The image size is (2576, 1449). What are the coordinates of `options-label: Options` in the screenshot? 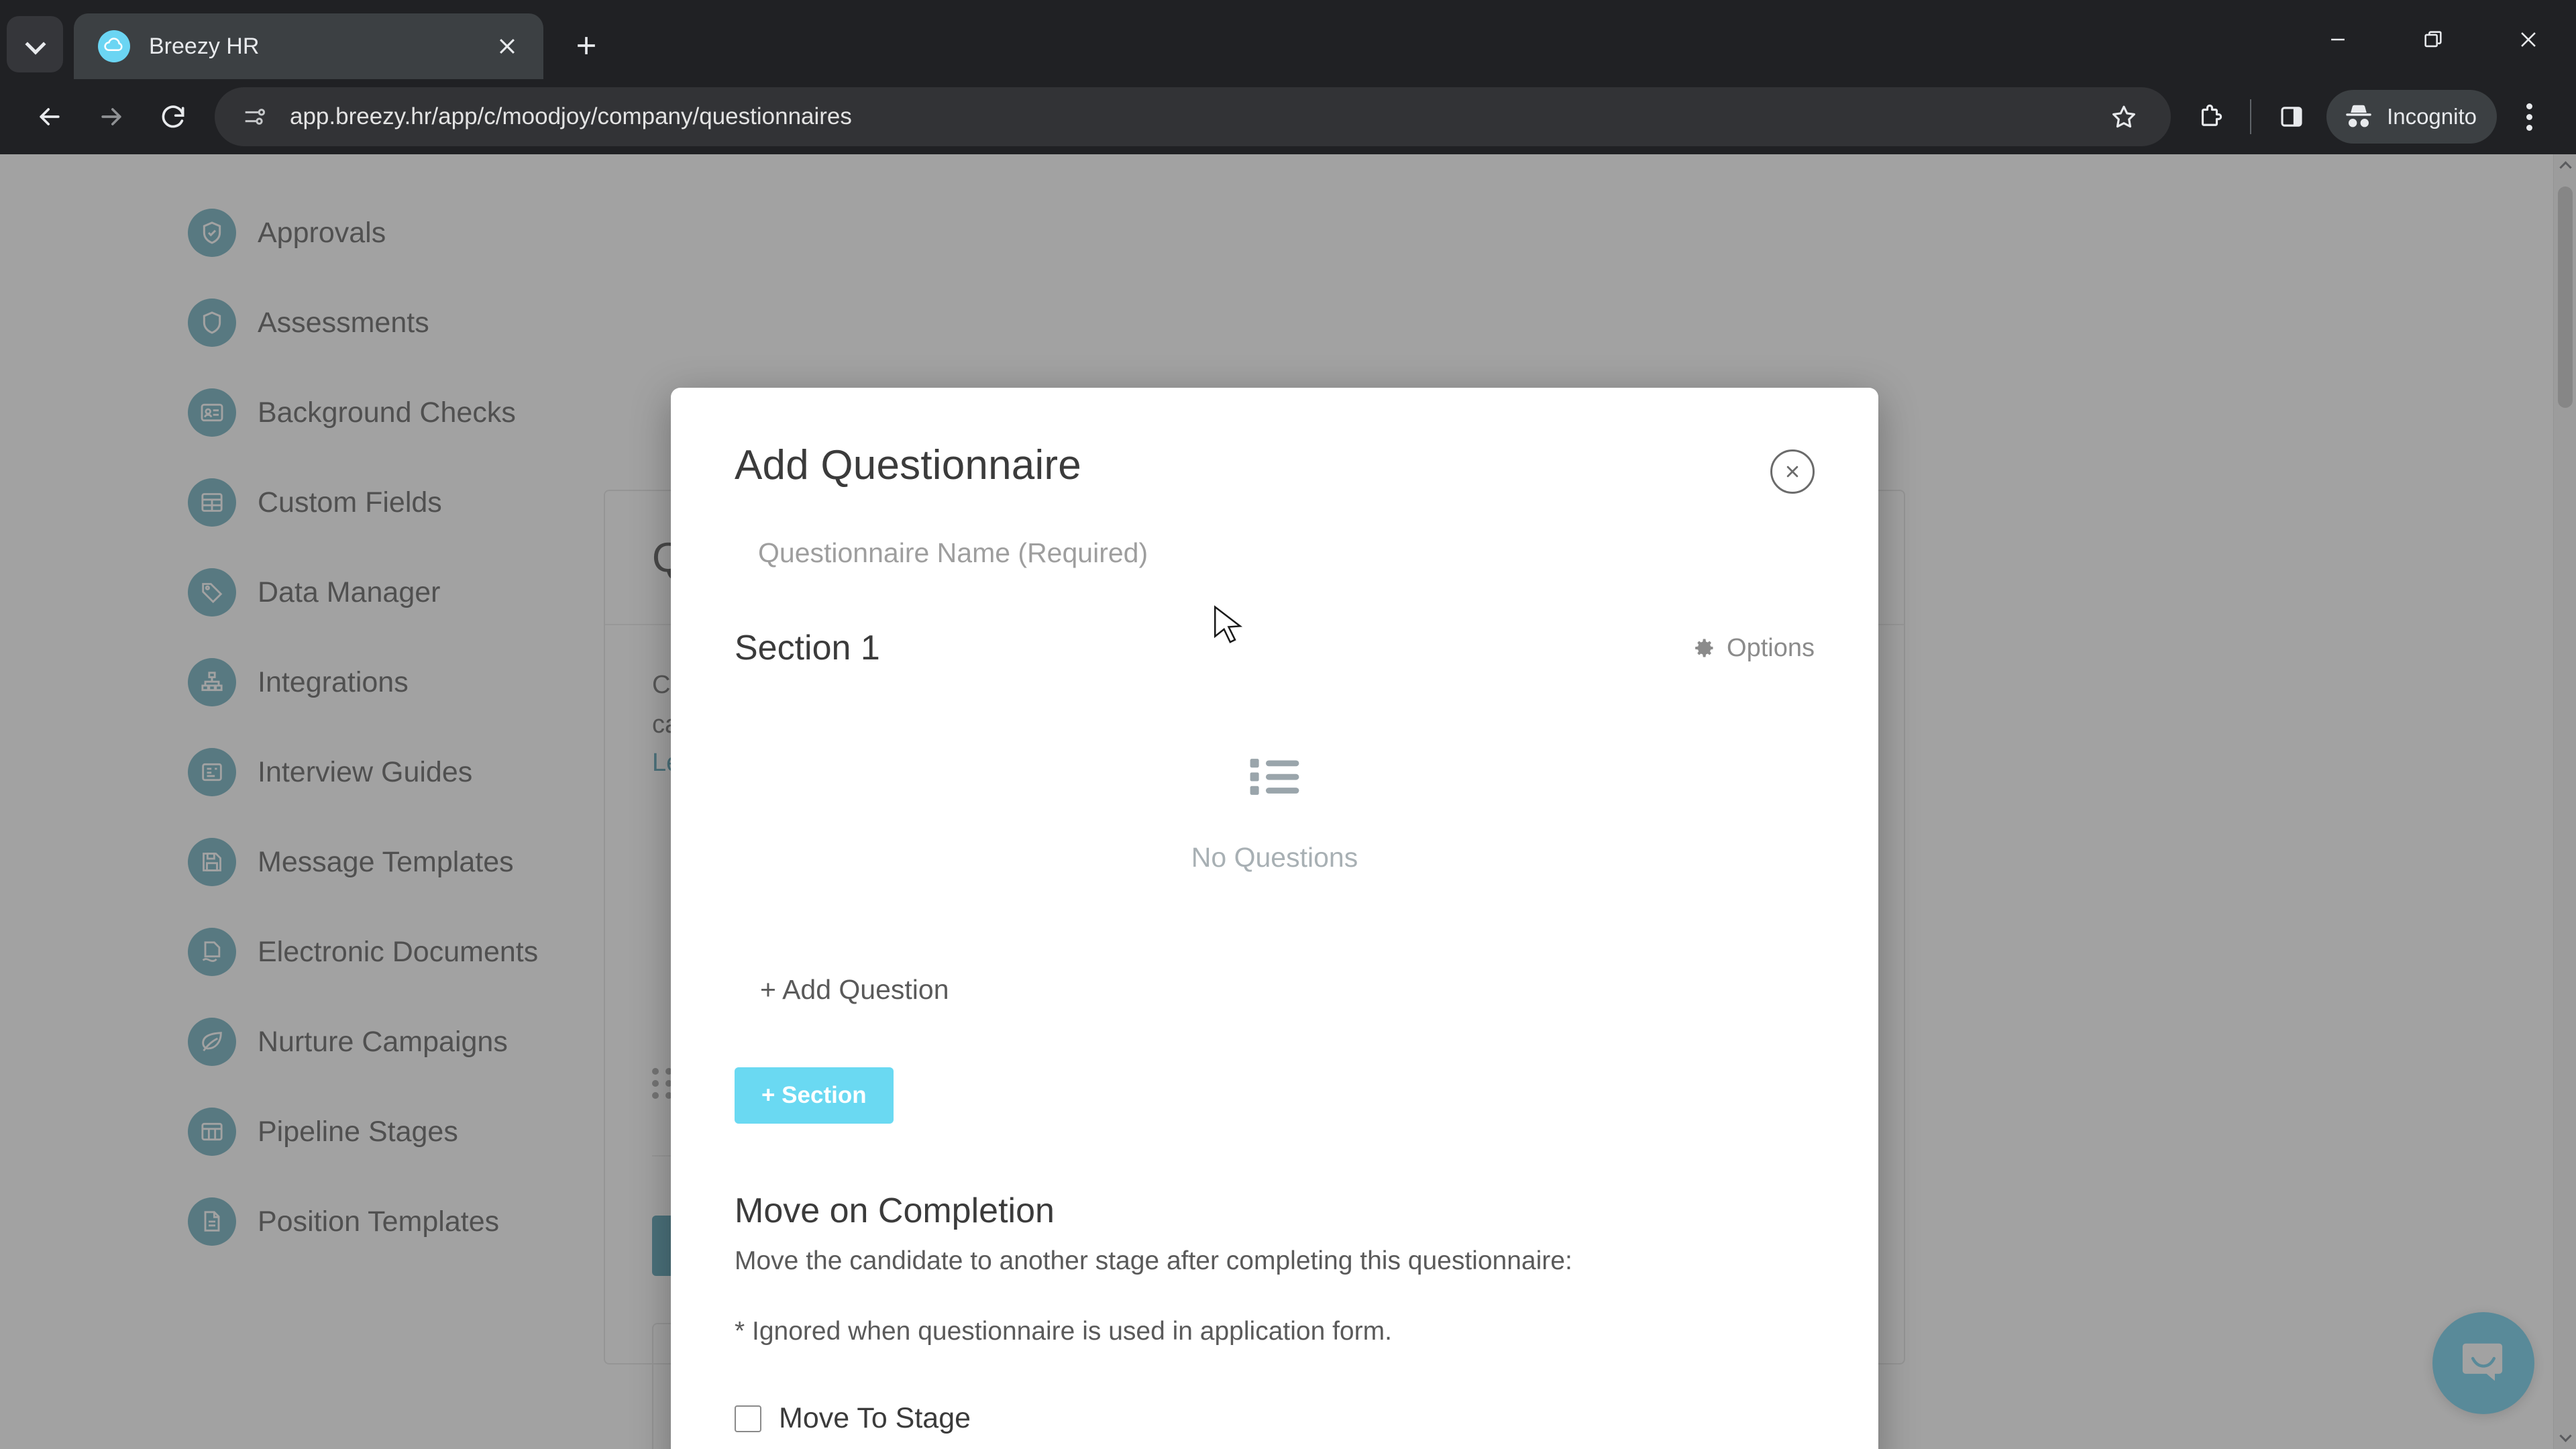 It's located at (1771, 647).